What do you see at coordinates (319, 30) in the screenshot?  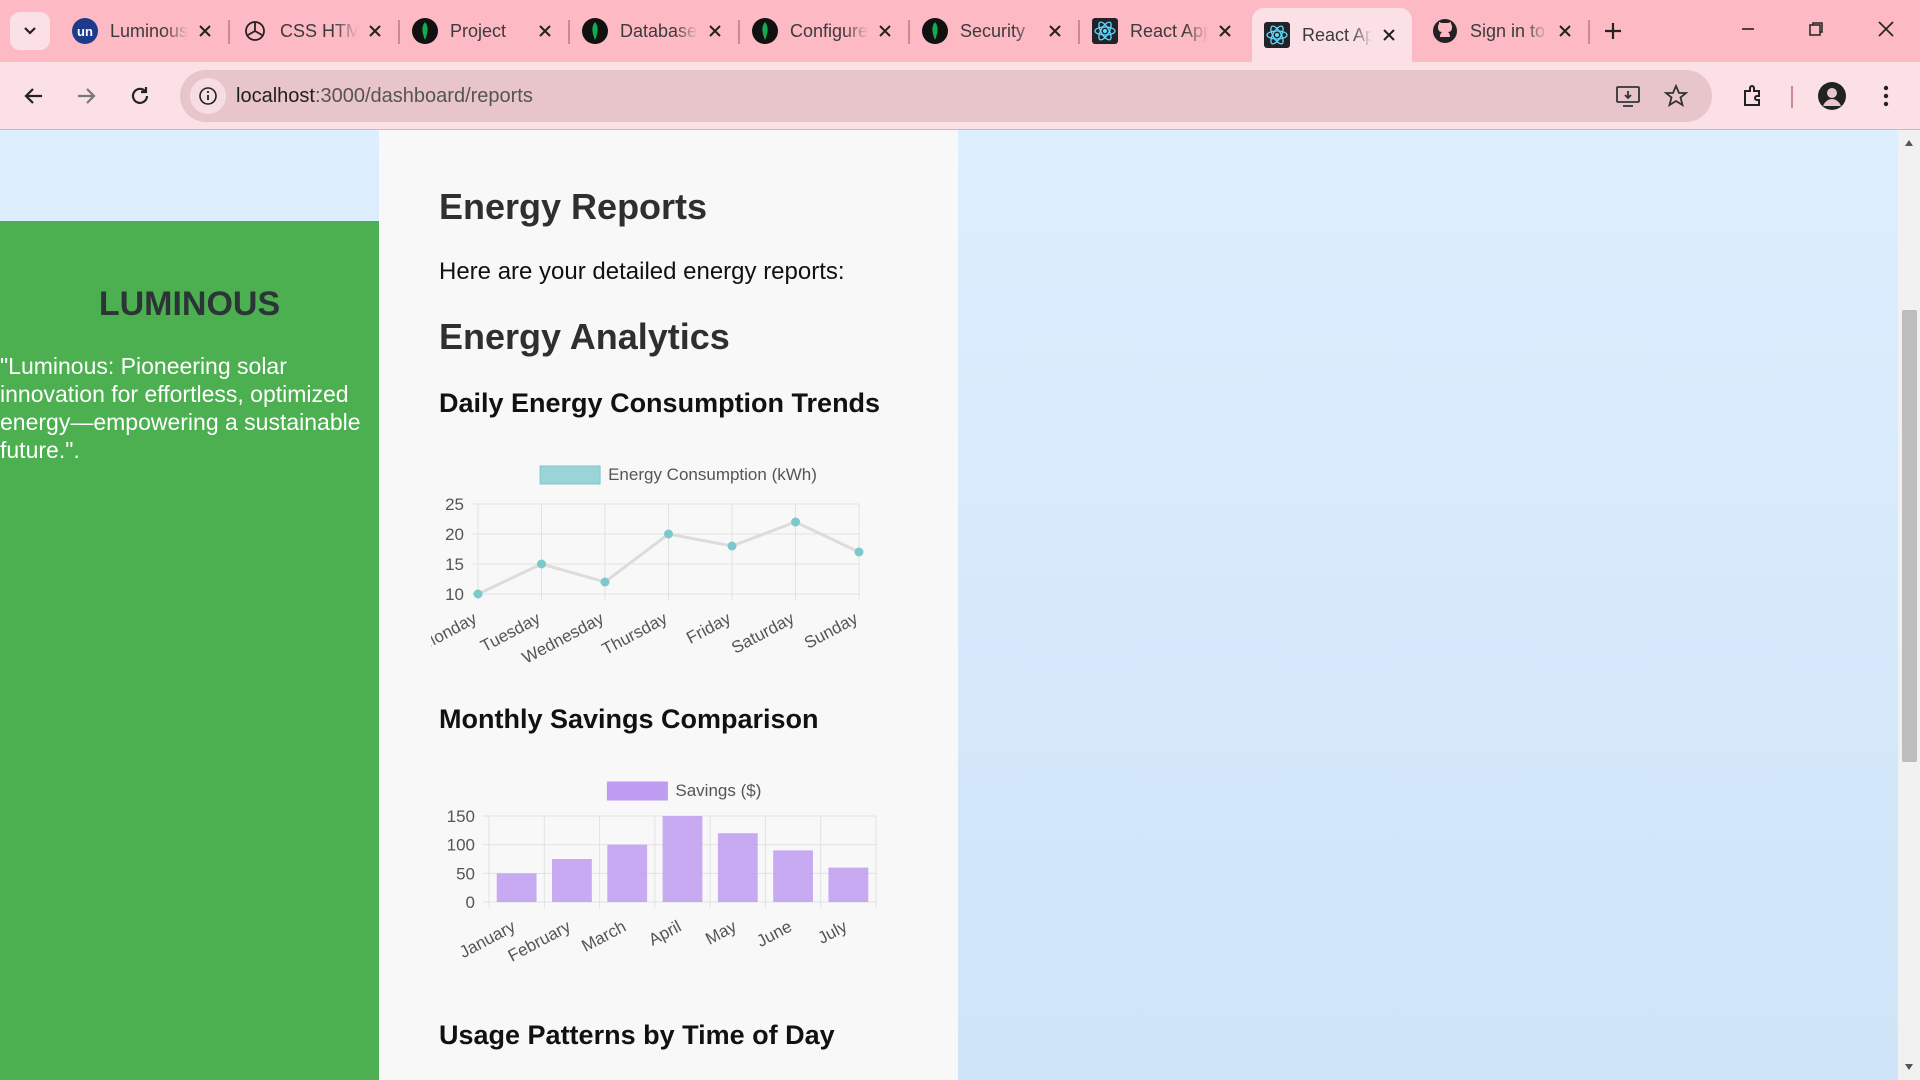 I see `tab-title: CSS HTML` at bounding box center [319, 30].